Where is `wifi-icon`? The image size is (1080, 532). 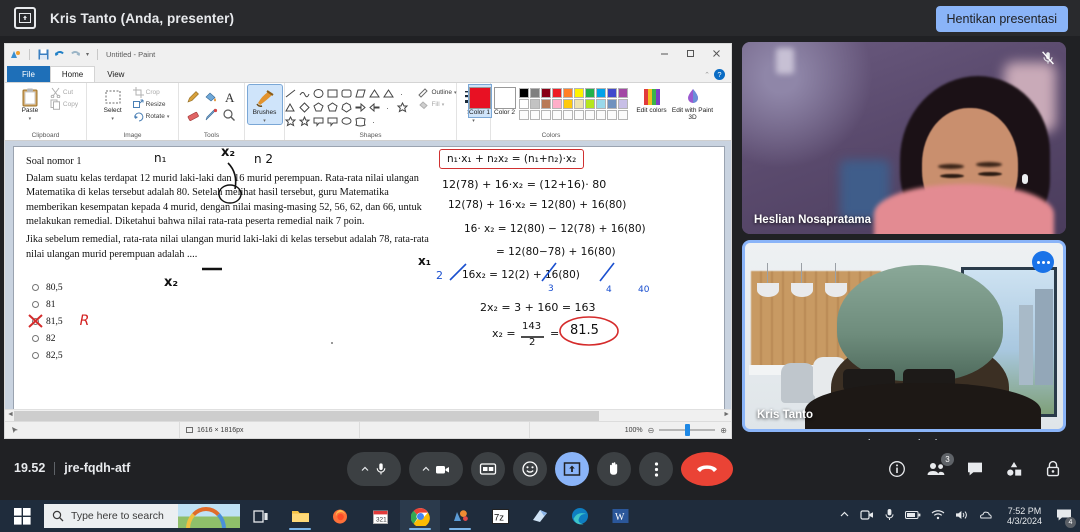
wifi-icon is located at coordinates (938, 514).